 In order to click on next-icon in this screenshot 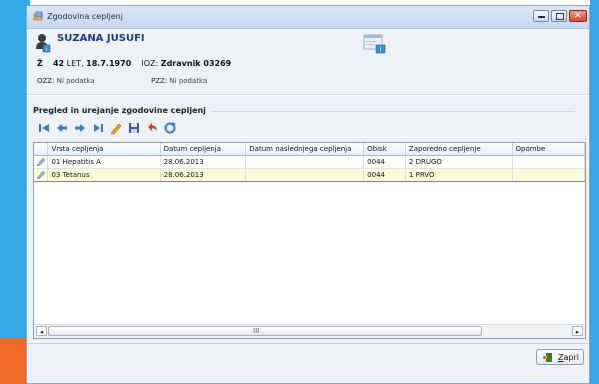, I will do `click(80, 128)`.